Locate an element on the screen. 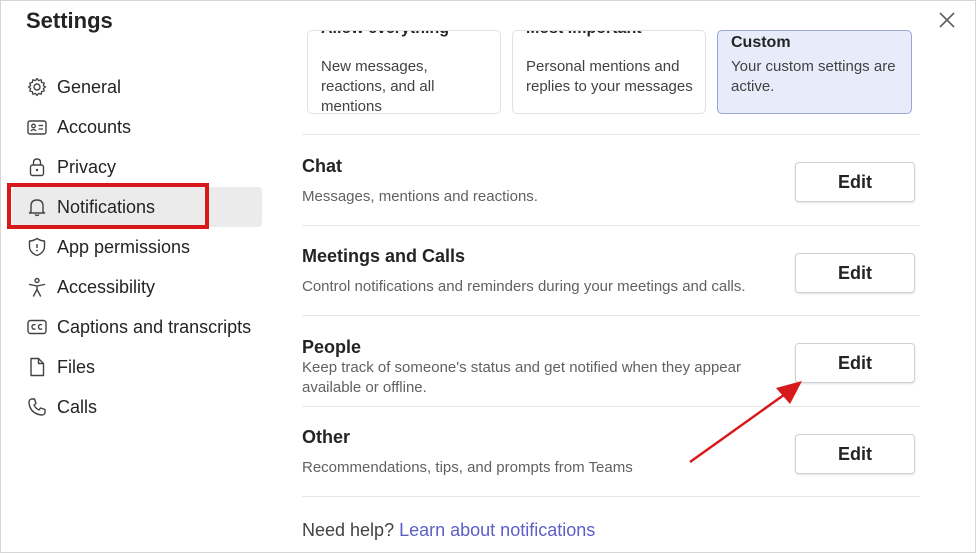 This screenshot has width=976, height=553. help-prefix: Need help? is located at coordinates (348, 530).